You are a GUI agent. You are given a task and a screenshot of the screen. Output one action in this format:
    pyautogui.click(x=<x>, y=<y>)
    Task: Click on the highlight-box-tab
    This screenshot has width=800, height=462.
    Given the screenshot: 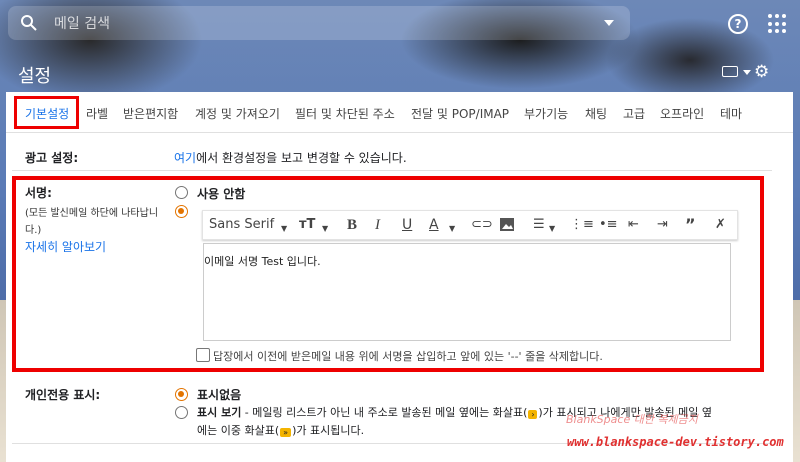 What is the action you would take?
    pyautogui.click(x=46, y=112)
    